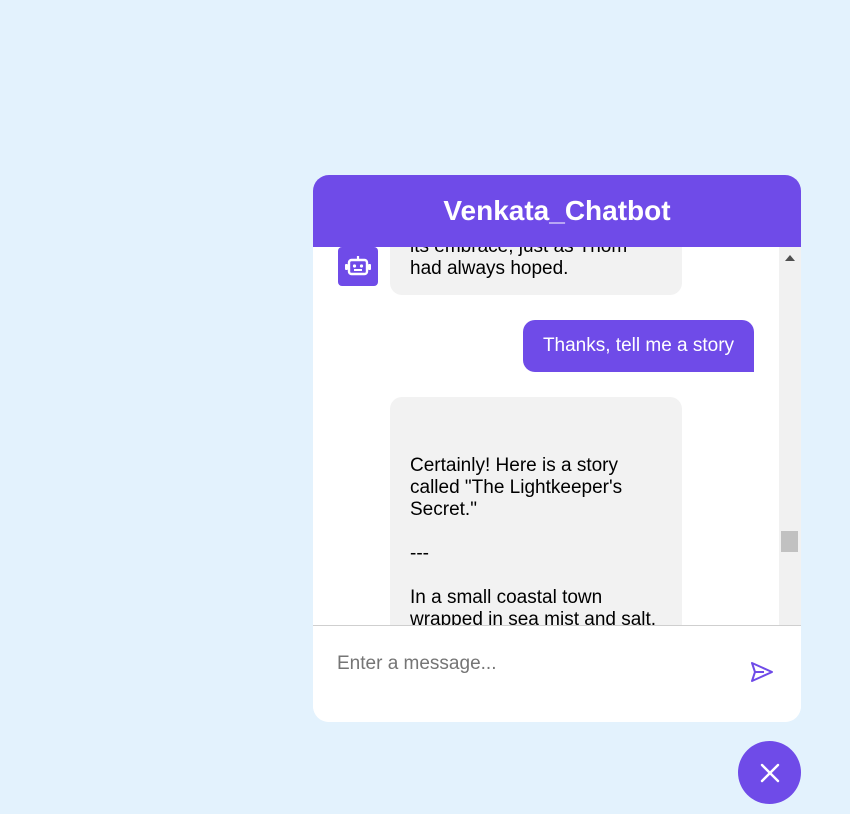 This screenshot has height=814, width=850. I want to click on send-icon, so click(762, 672).